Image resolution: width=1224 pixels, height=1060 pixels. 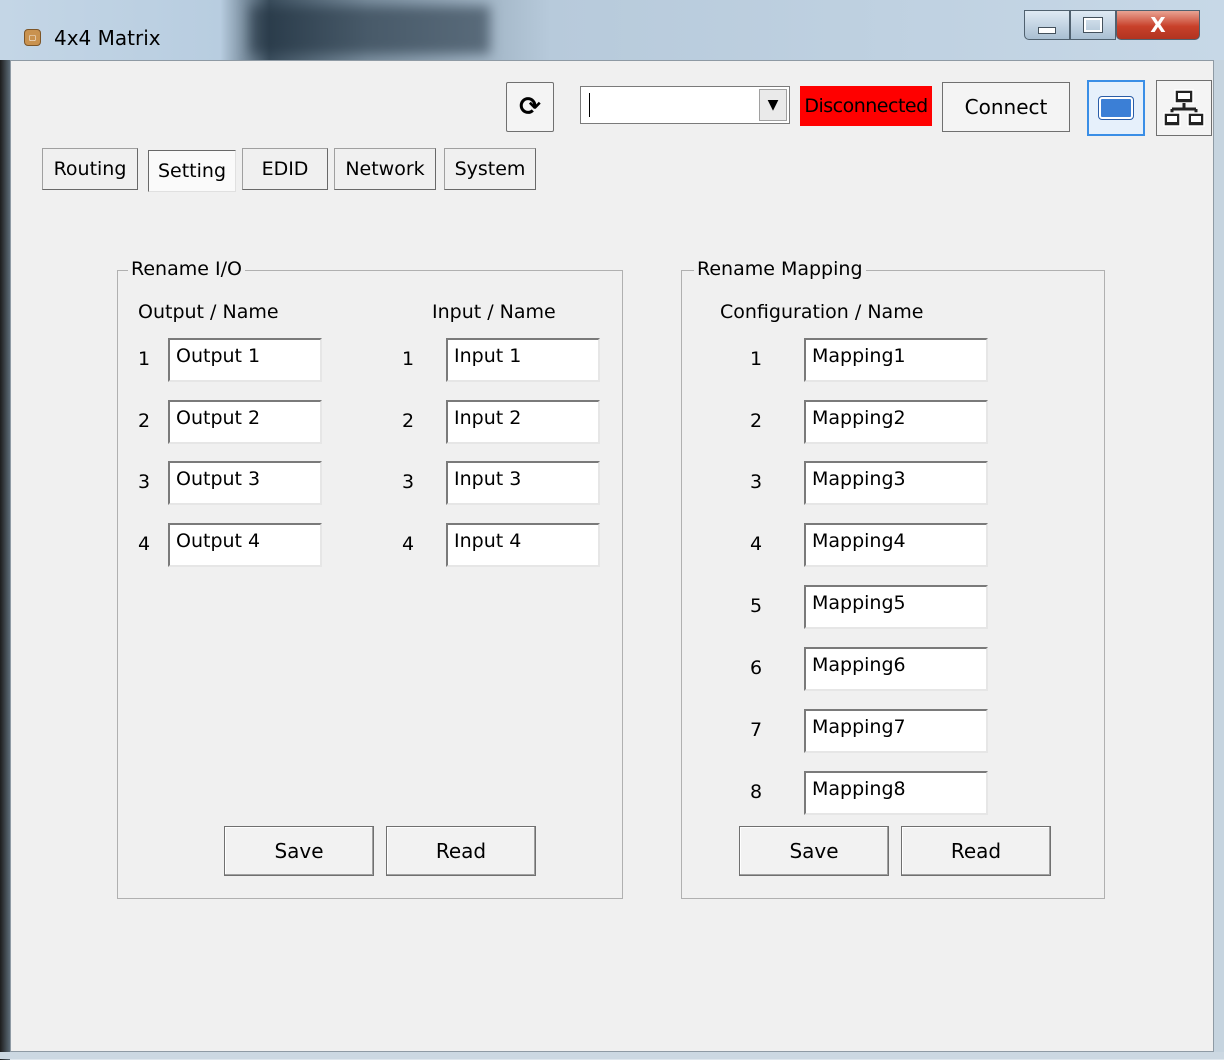 What do you see at coordinates (612, 1055) in the screenshot?
I see `window-border-bottom` at bounding box center [612, 1055].